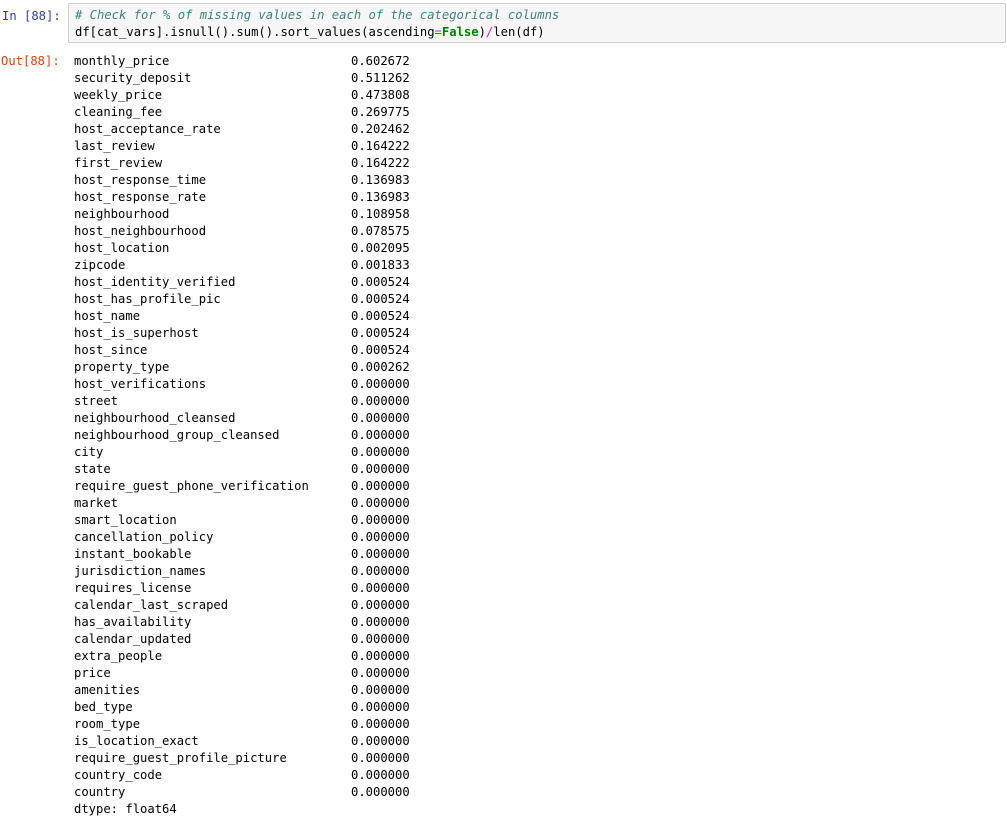 Image resolution: width=1007 pixels, height=824 pixels. What do you see at coordinates (242, 554) in the screenshot?
I see `series-row: instant_bookable 0.000000` at bounding box center [242, 554].